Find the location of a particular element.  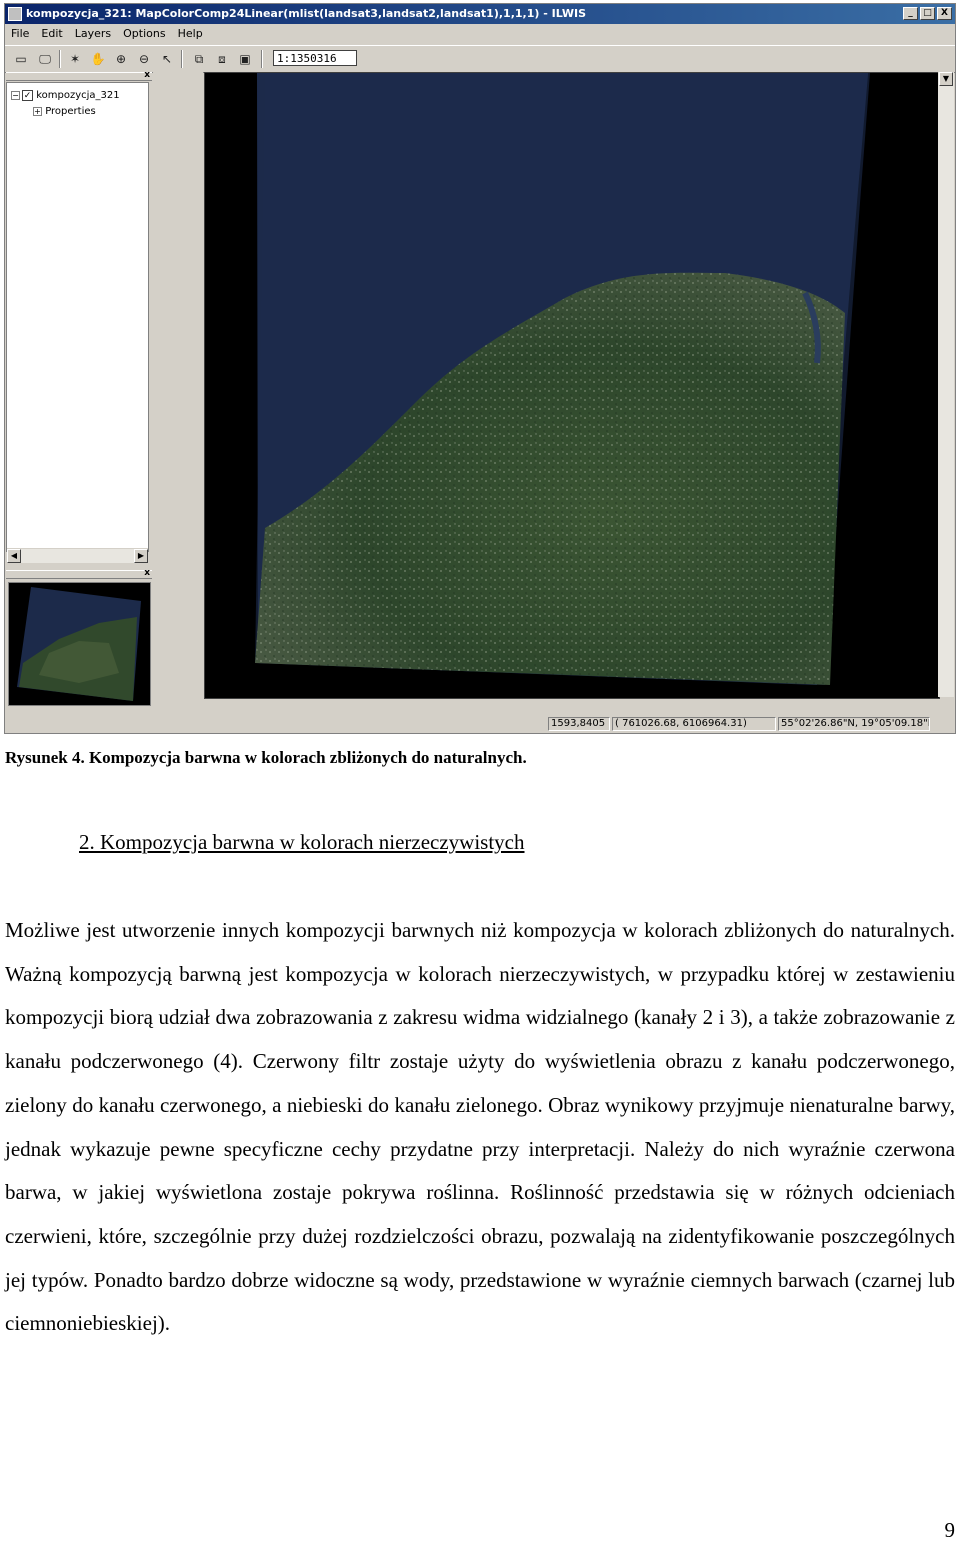

status-latlon: 55°02'26.86"N, 19°05'09.18"E is located at coordinates (854, 724).